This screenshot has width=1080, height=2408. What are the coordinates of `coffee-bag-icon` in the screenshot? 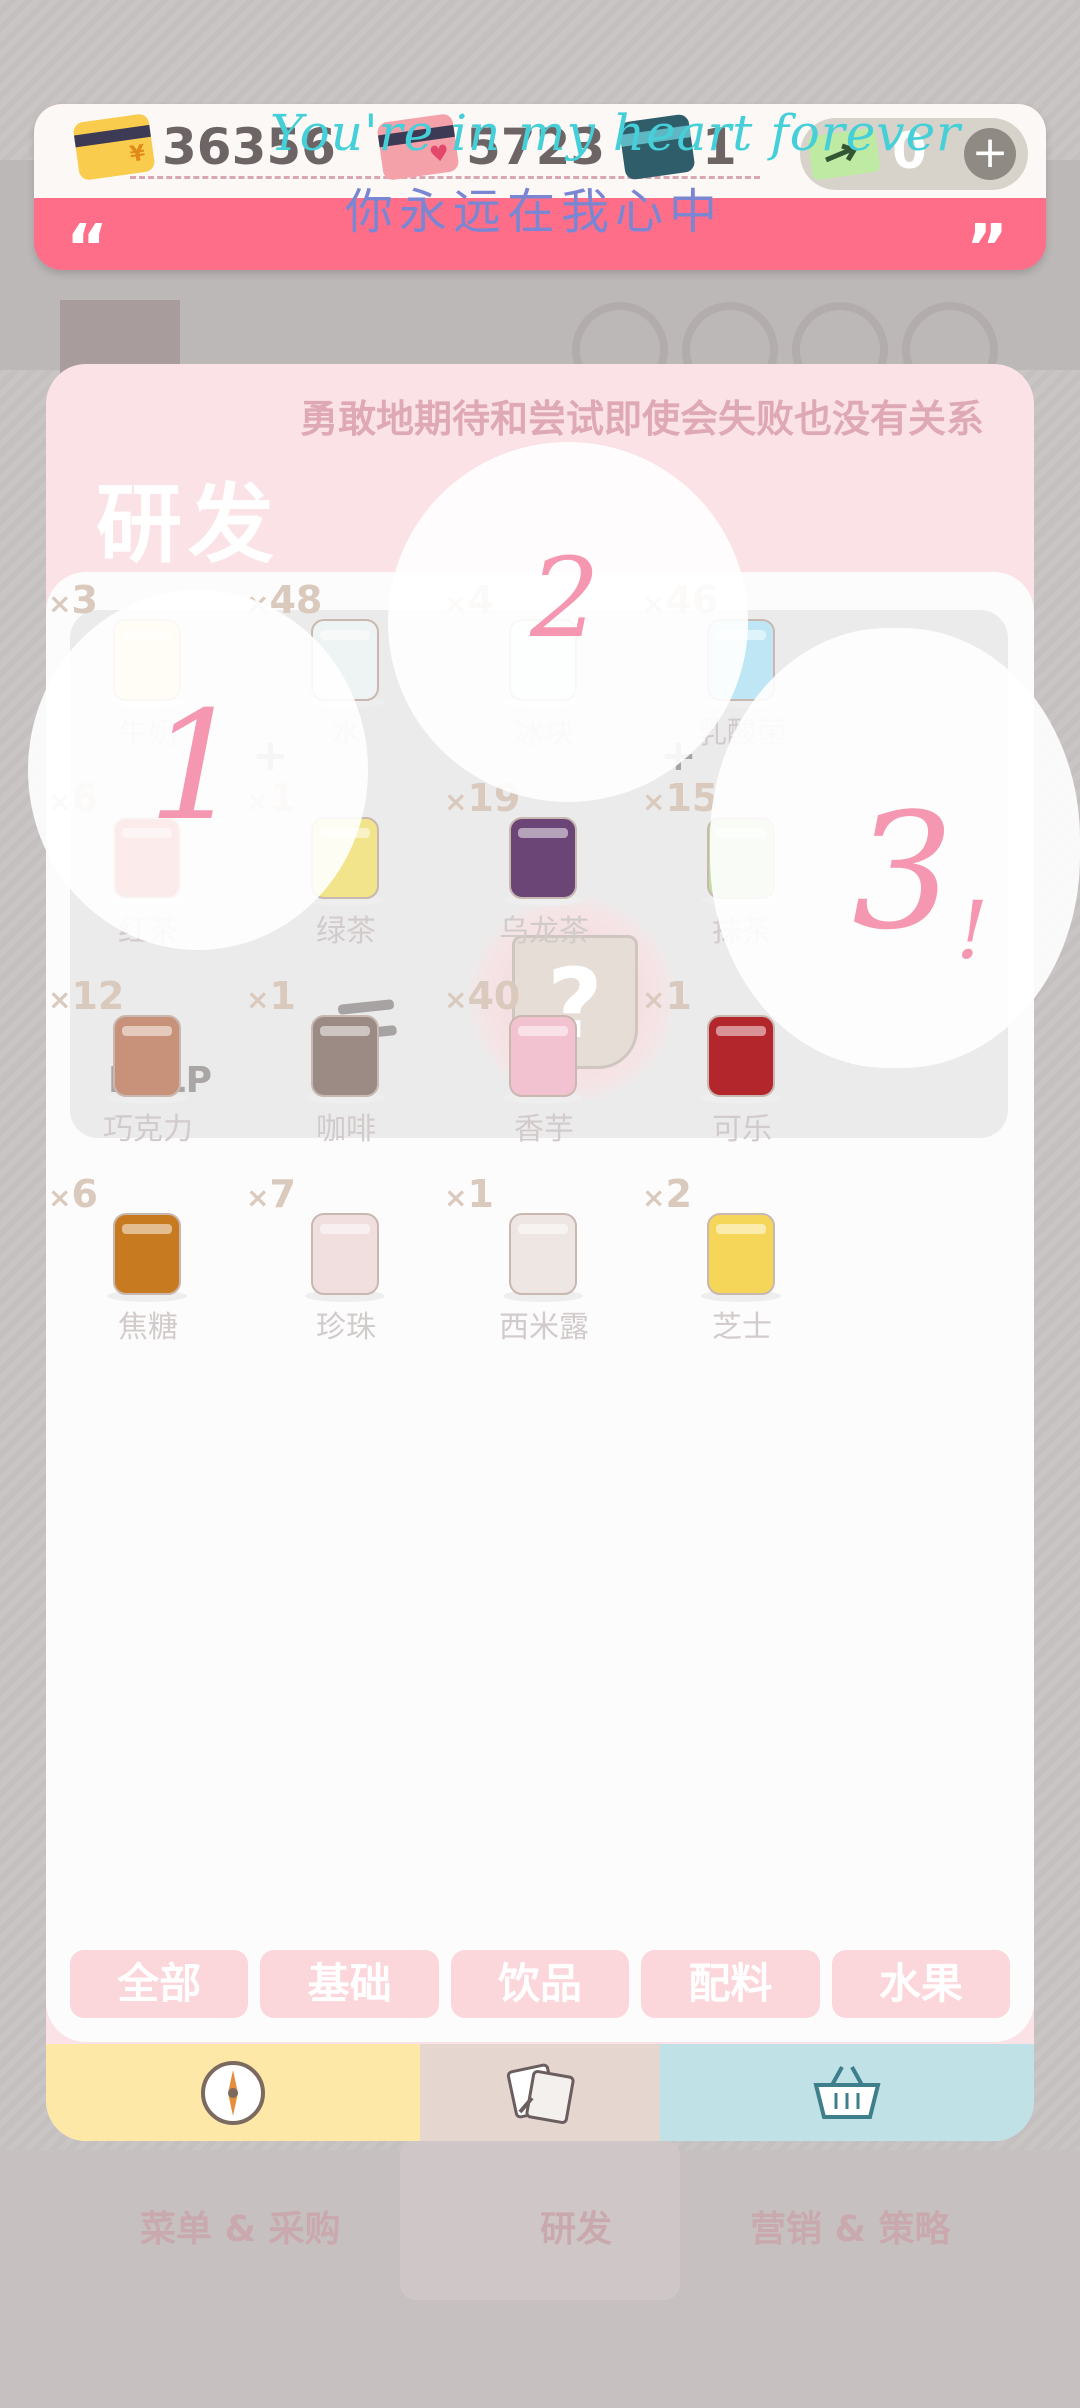 It's located at (345, 1053).